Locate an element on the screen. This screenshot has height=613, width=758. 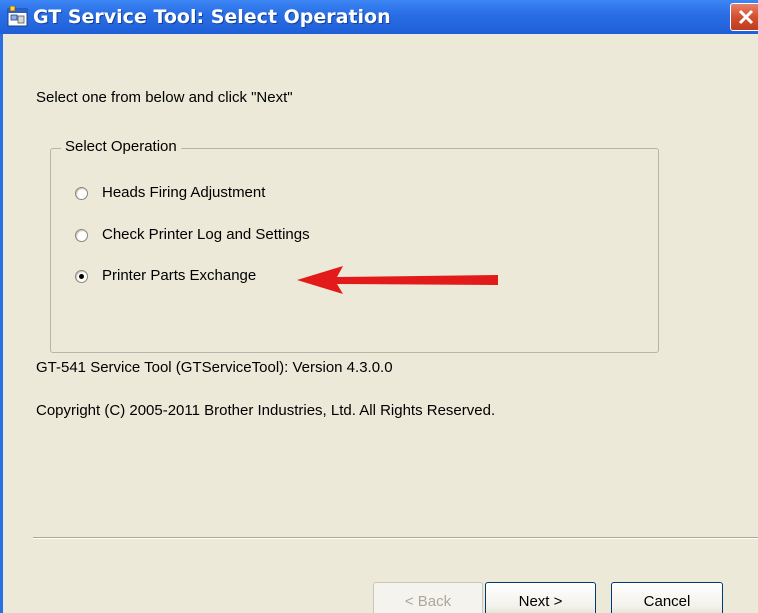
radio-selected-dot is located at coordinates (81, 276).